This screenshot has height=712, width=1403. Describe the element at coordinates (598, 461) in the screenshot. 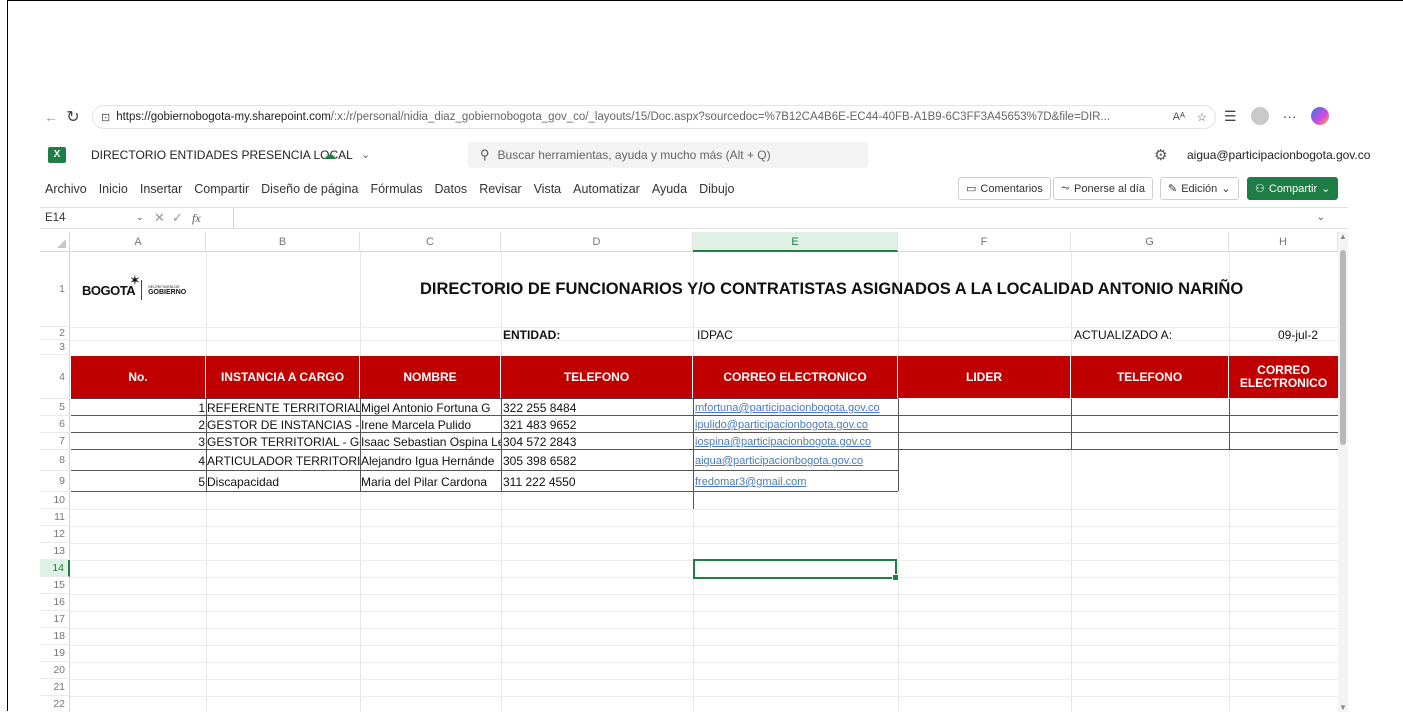

I see `cell-telefono: 305 398 6582` at that location.